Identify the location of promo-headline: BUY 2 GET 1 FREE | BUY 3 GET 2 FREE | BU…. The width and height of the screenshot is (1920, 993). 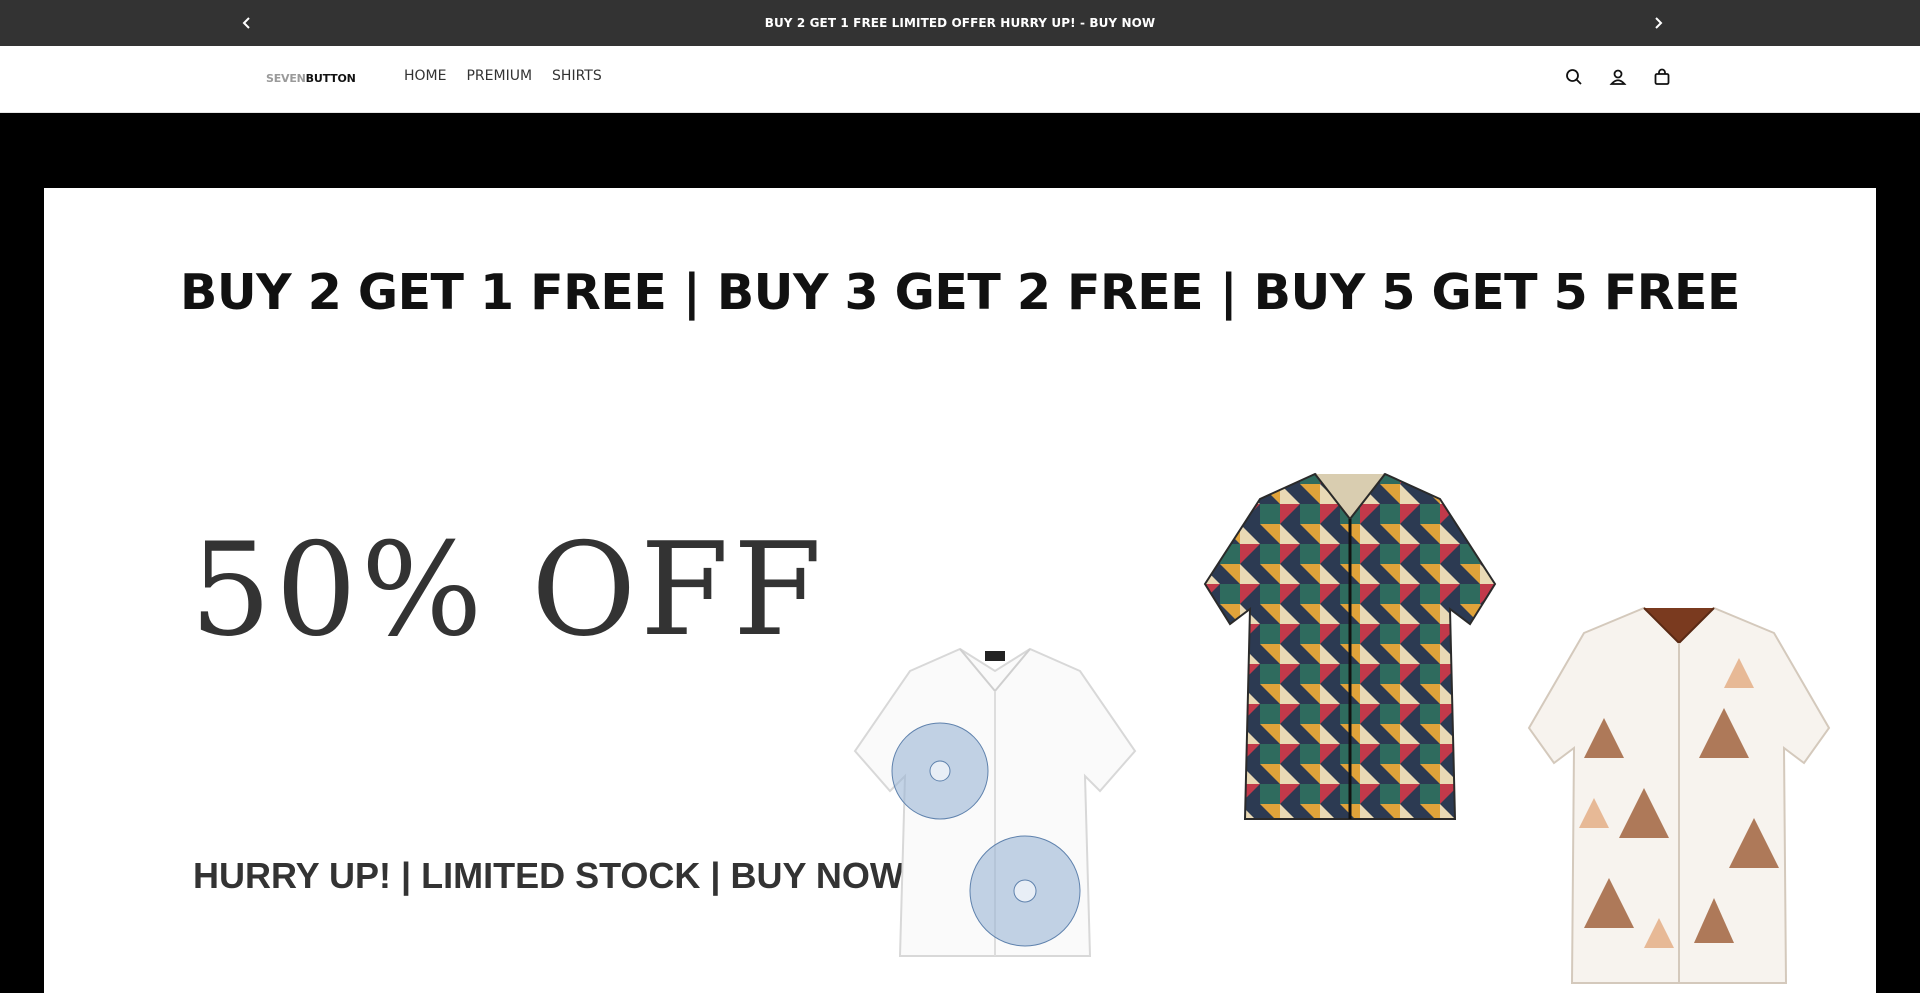
(960, 292).